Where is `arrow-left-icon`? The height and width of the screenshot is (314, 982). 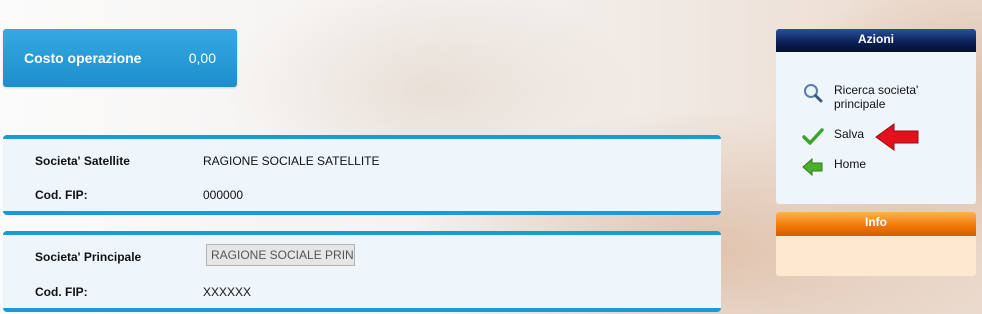
arrow-left-icon is located at coordinates (813, 167).